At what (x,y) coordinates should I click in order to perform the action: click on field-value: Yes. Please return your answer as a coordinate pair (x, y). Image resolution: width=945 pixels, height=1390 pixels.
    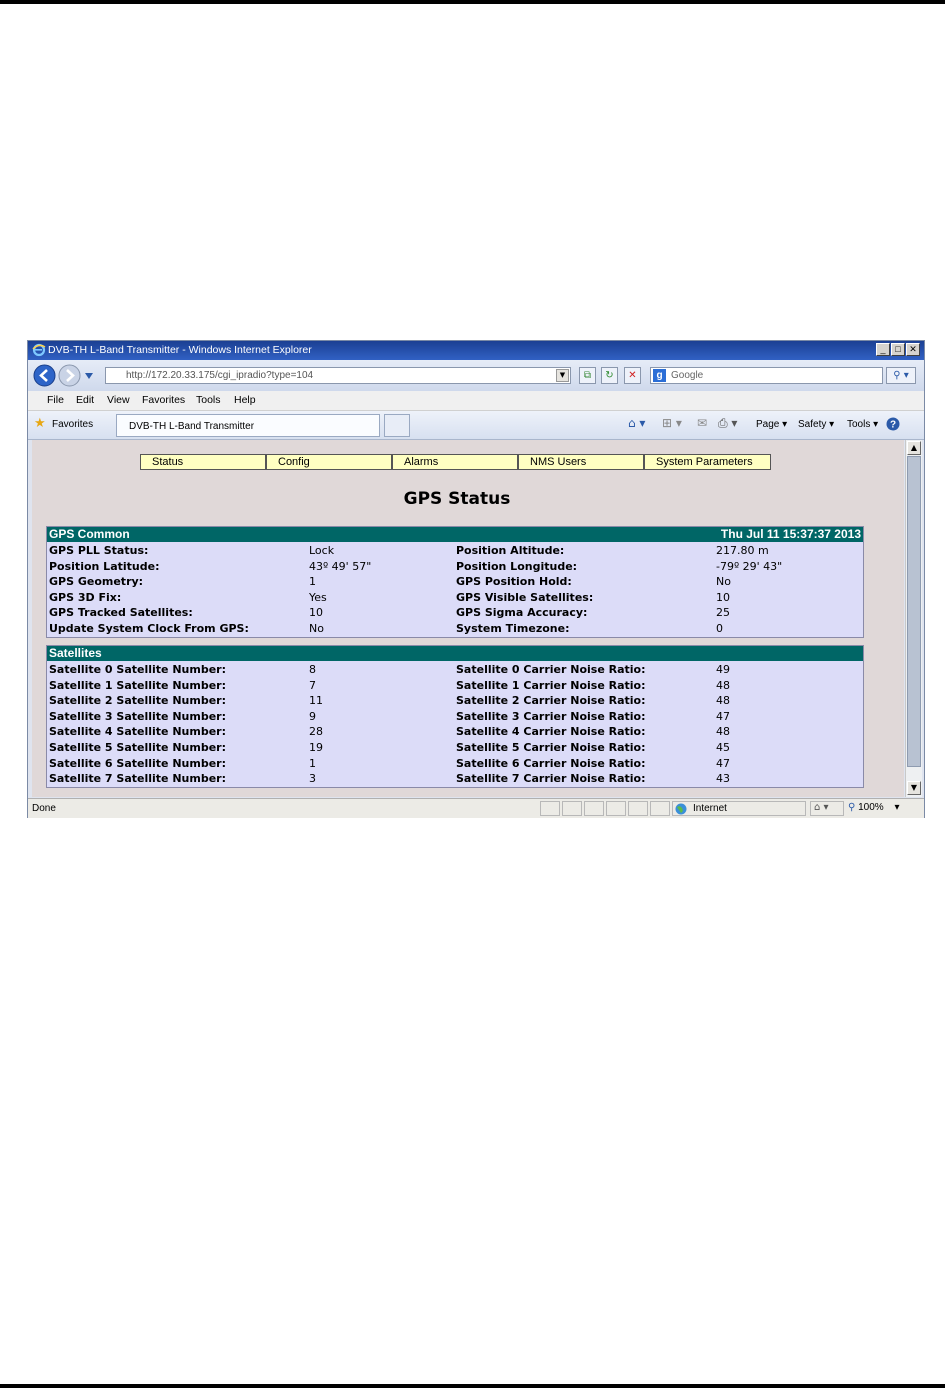
    Looking at the image, I should click on (318, 597).